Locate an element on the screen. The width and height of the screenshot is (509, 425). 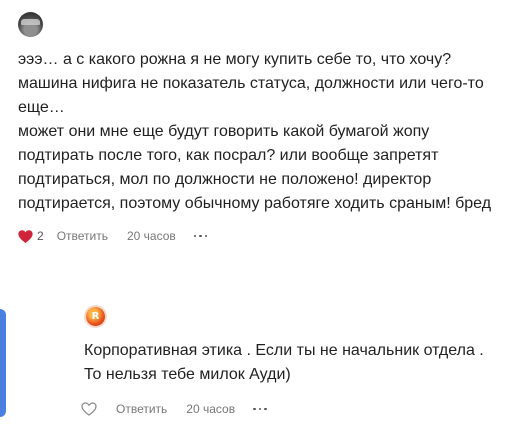
like-button: 2 is located at coordinates (31, 236).